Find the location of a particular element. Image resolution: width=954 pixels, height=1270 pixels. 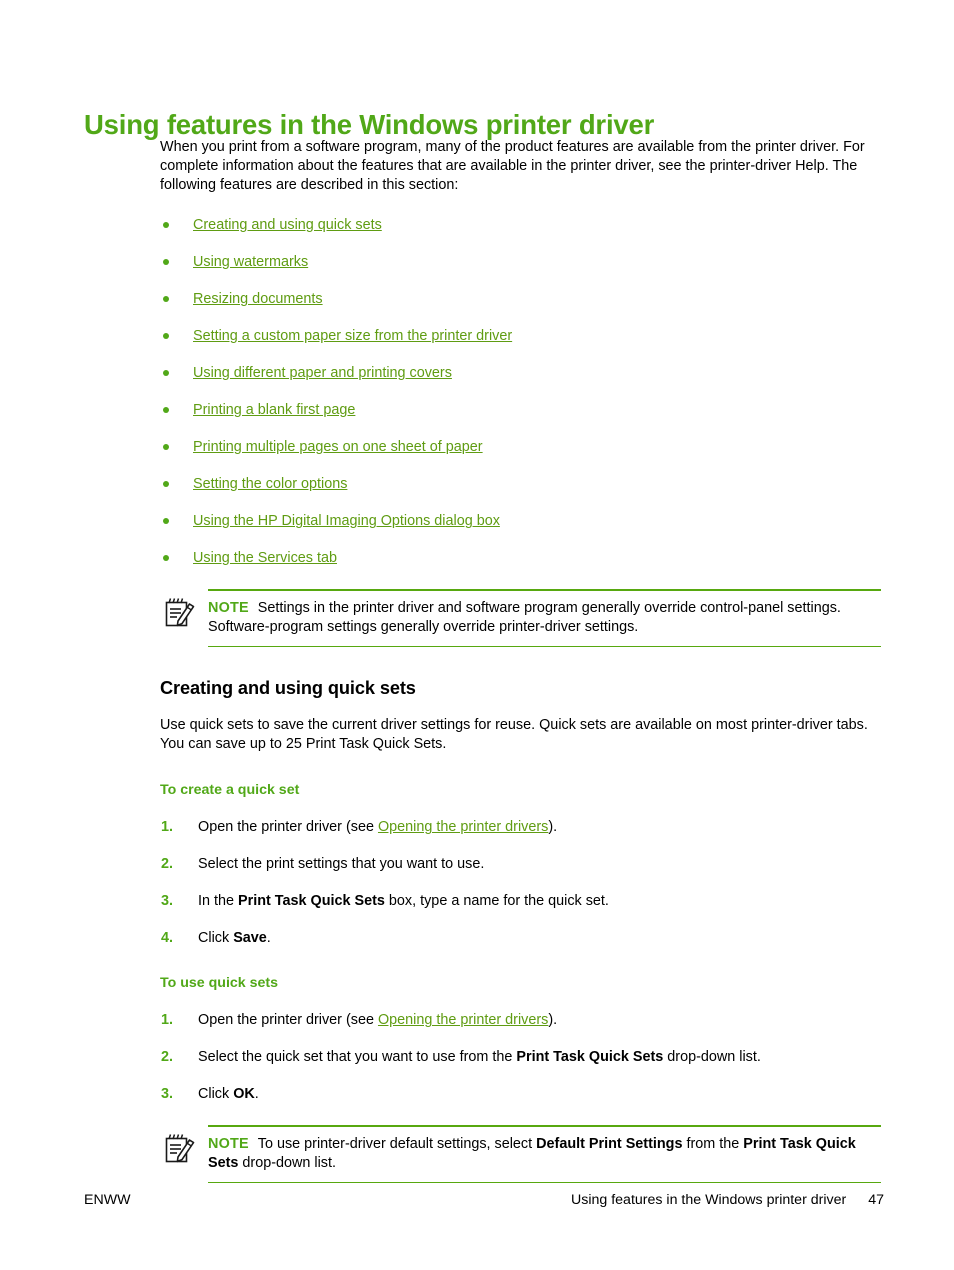

step-number: 4. is located at coordinates (167, 938).